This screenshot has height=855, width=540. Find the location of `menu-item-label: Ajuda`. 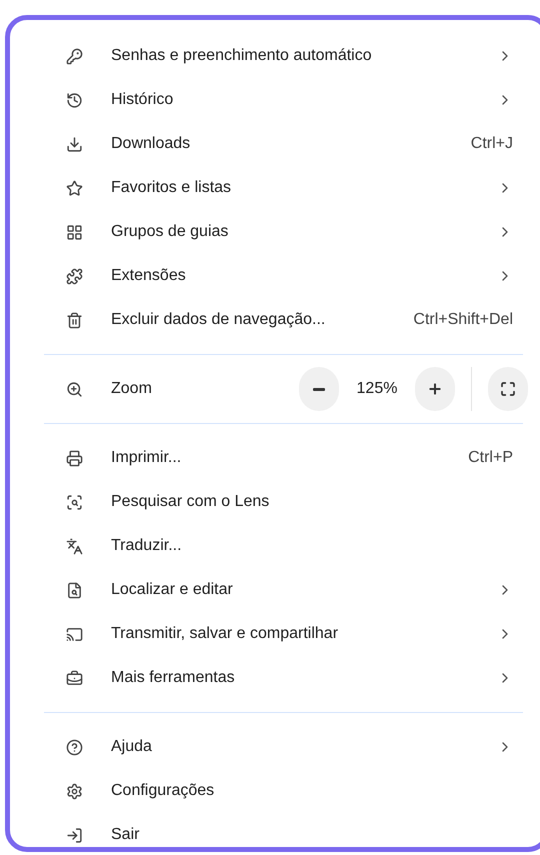

menu-item-label: Ajuda is located at coordinates (132, 747).